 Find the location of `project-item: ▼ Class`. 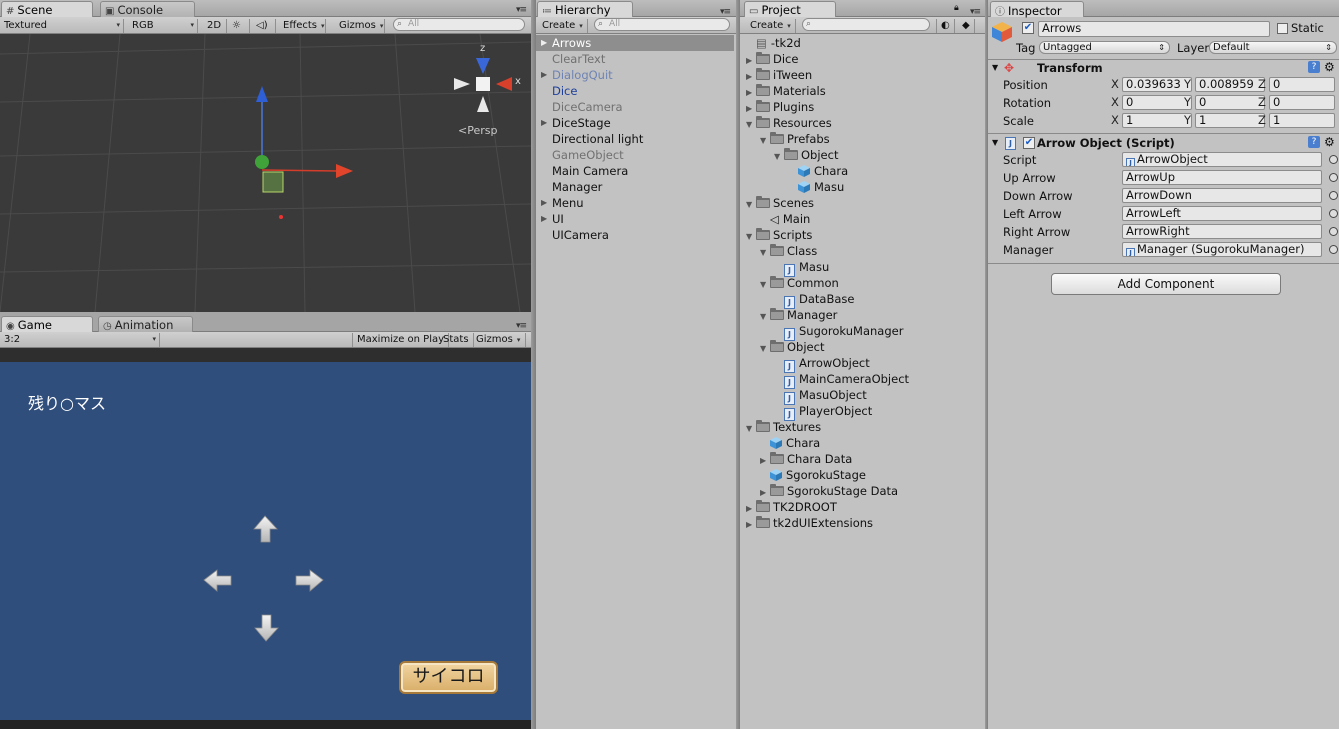

project-item: ▼ Class is located at coordinates (788, 251).